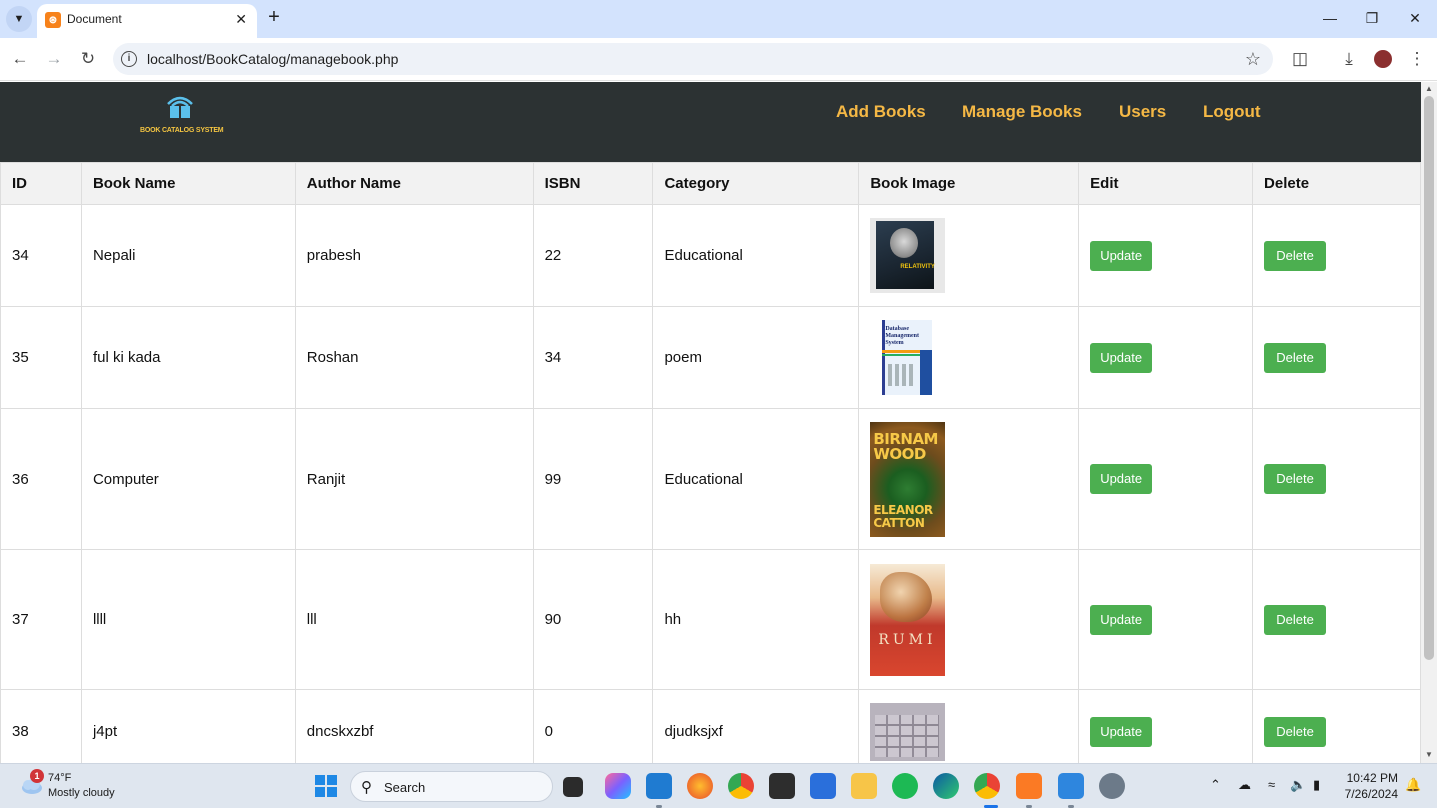 This screenshot has height=808, width=1437. What do you see at coordinates (1071, 786) in the screenshot?
I see `paint-icon` at bounding box center [1071, 786].